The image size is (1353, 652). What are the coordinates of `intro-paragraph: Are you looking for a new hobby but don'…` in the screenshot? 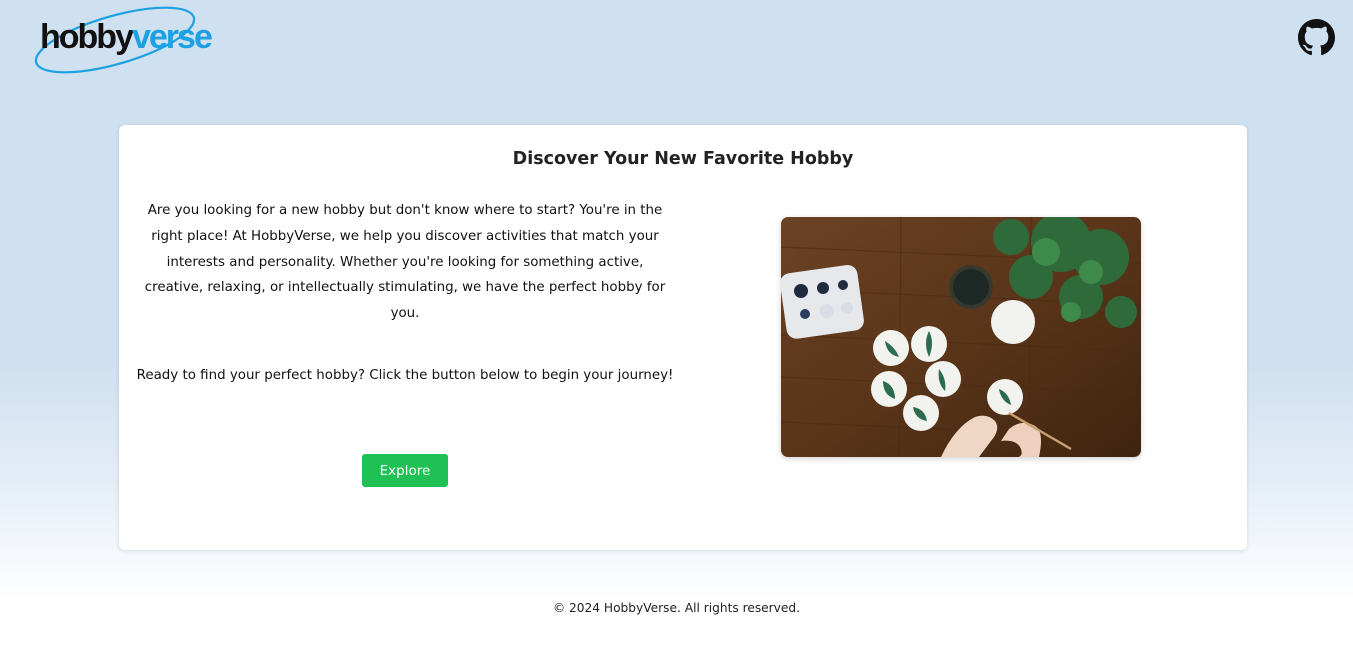 It's located at (405, 262).